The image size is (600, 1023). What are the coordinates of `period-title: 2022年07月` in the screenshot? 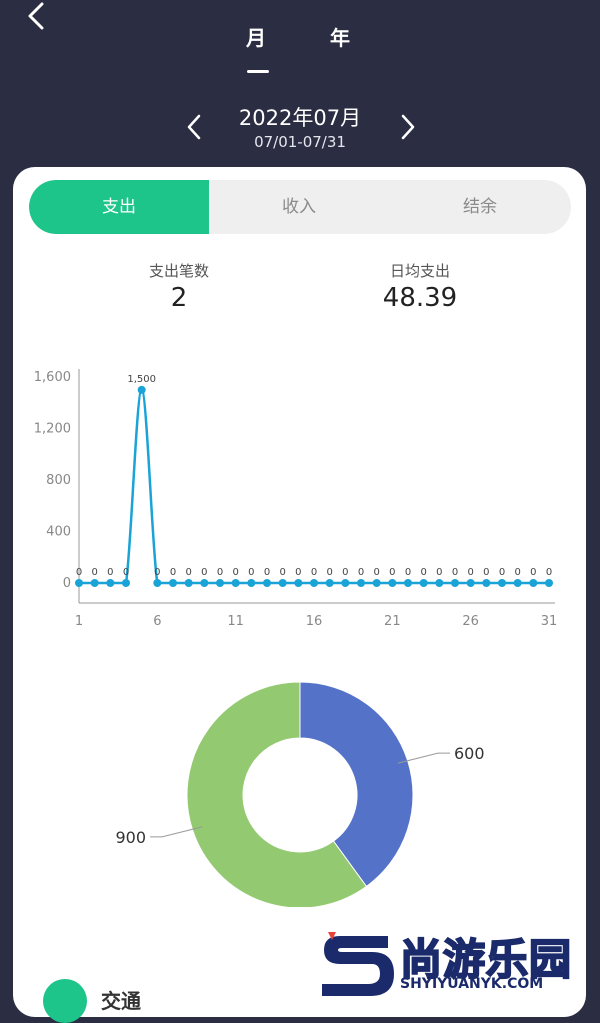 It's located at (300, 118).